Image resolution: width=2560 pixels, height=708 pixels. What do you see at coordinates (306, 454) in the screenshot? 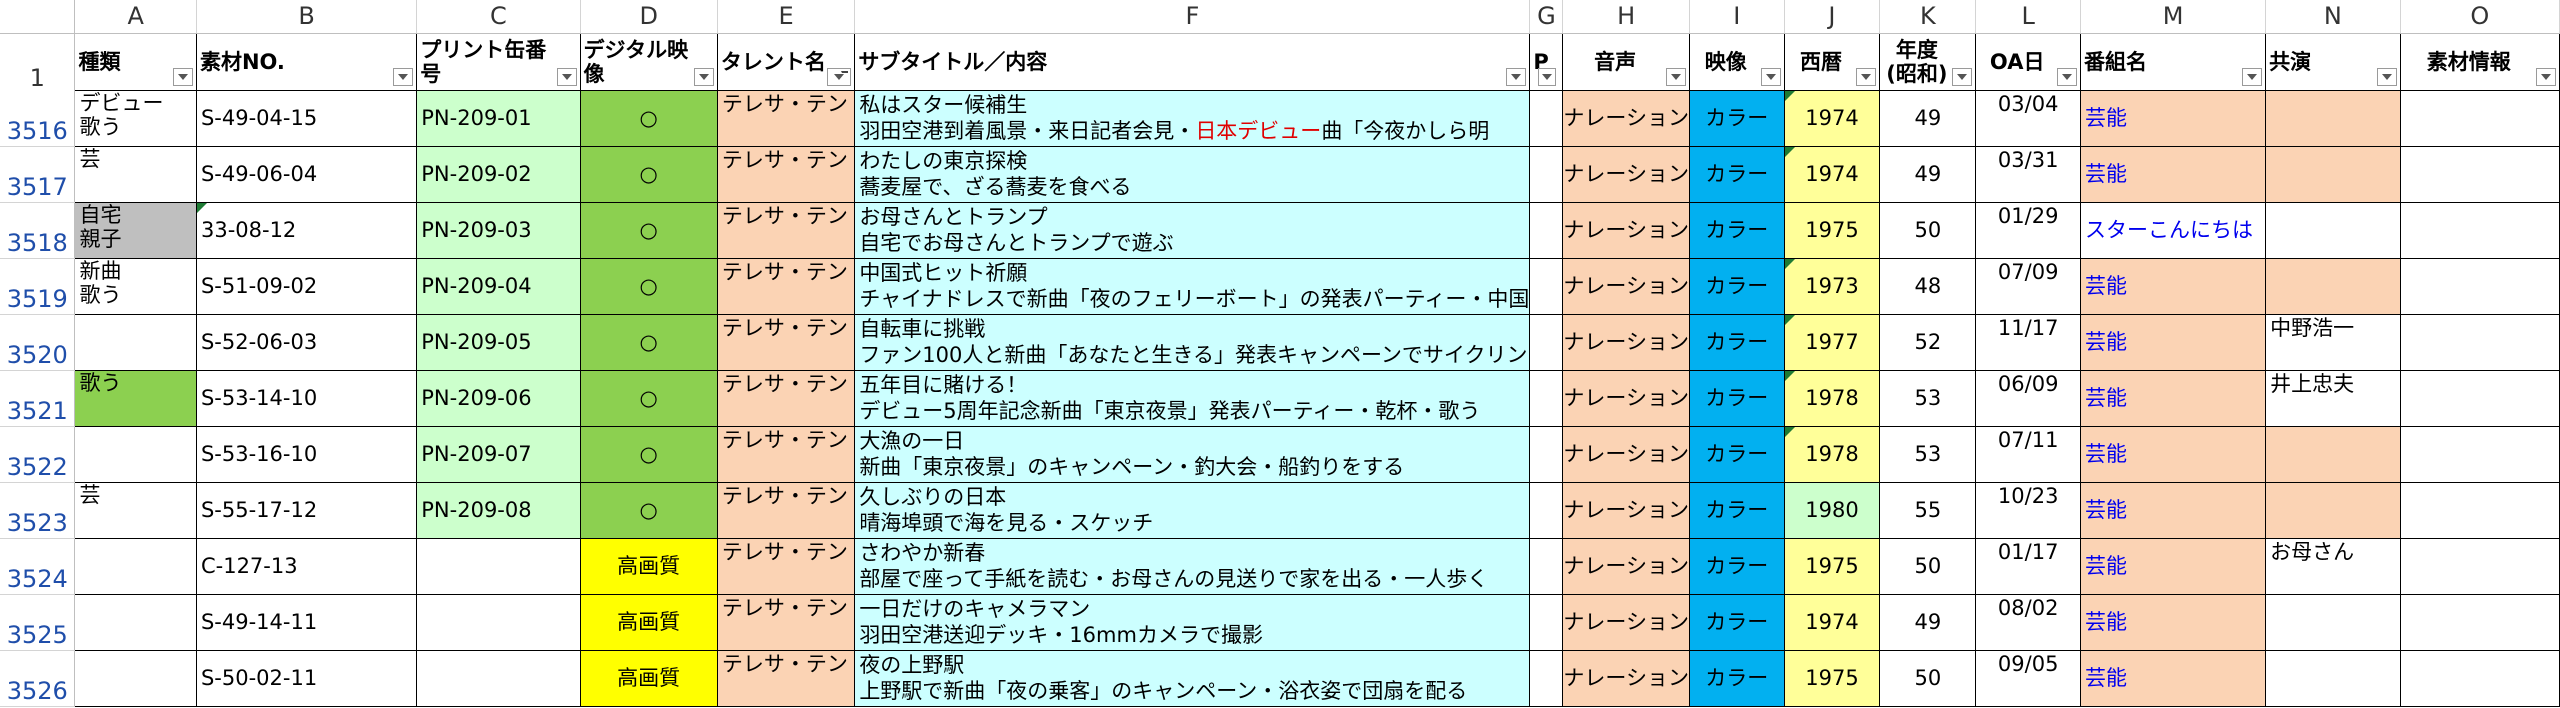
I see `cell-material-no: S-53-16-10` at bounding box center [306, 454].